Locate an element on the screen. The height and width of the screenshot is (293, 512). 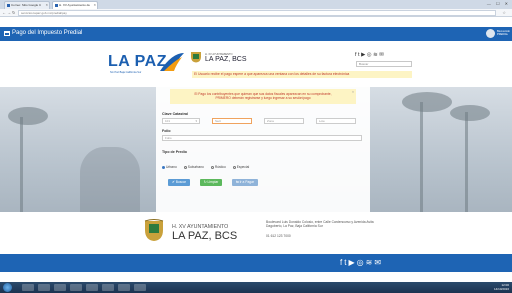
browser-tab-mail: Correo: Sitio Google C ✕ is located at coordinates (27, 5).